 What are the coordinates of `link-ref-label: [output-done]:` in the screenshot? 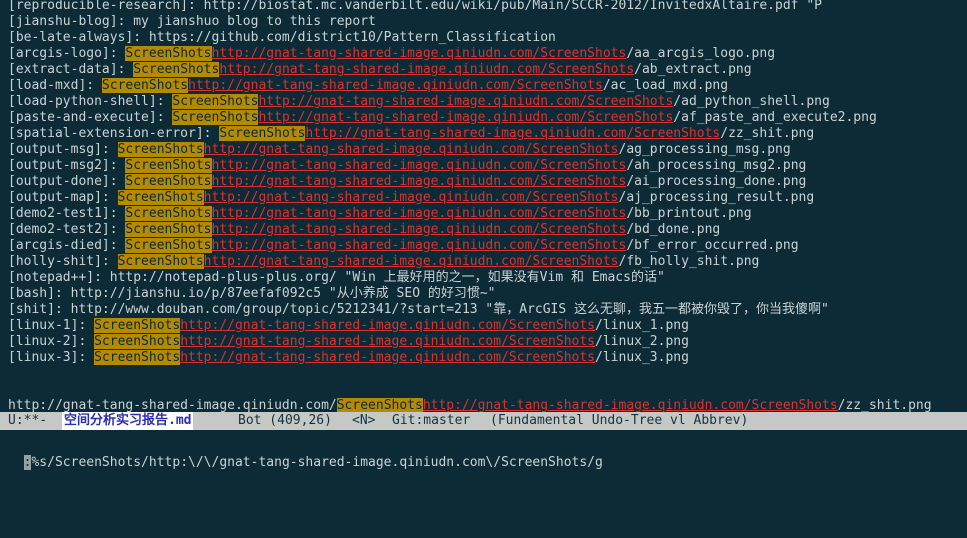 It's located at (67, 181).